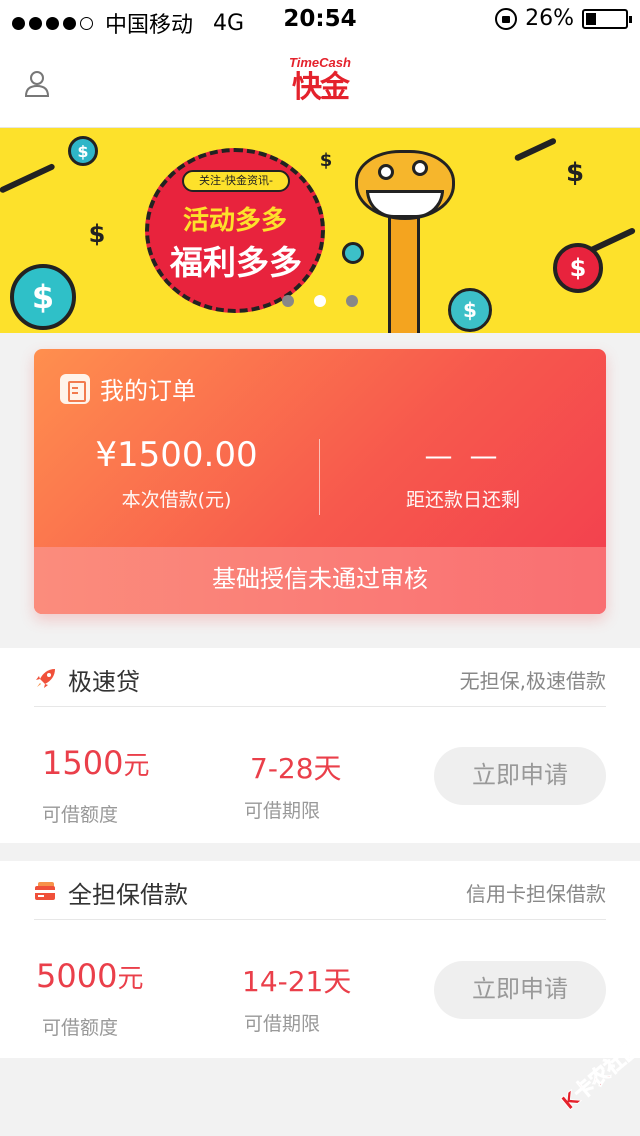 The image size is (640, 1136). What do you see at coordinates (148, 391) in the screenshot?
I see `order-title: 我的订单` at bounding box center [148, 391].